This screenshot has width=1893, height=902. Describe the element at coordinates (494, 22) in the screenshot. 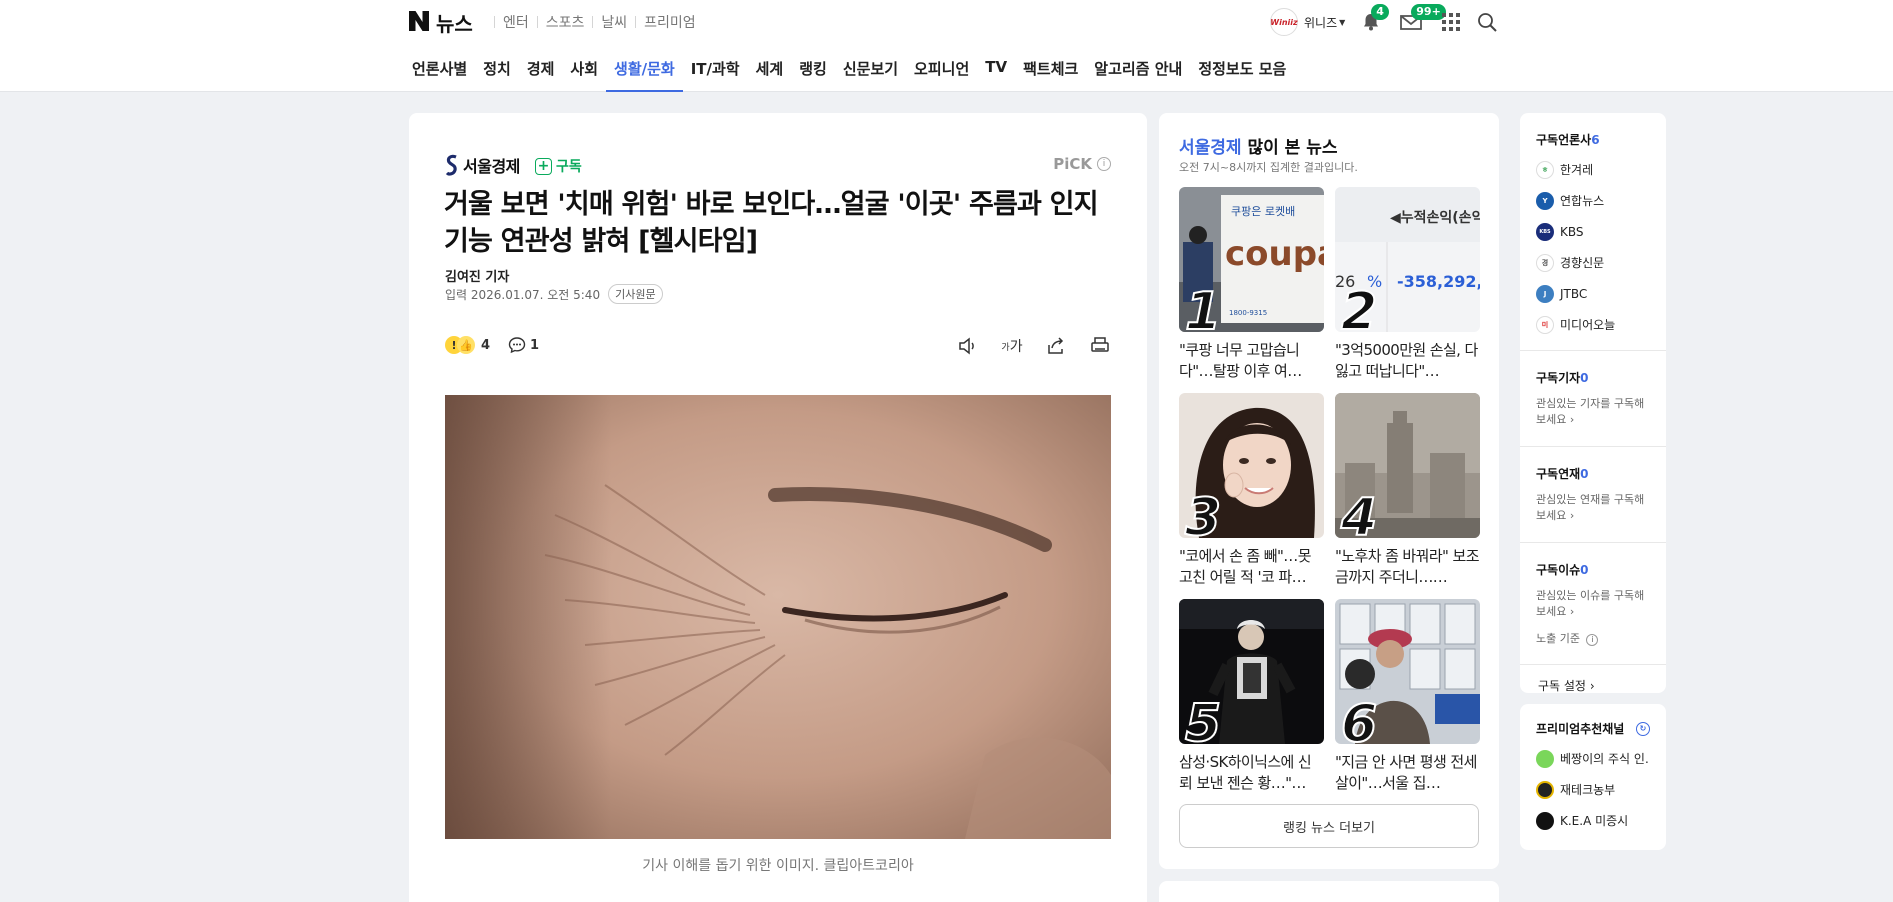

I see `divider` at that location.